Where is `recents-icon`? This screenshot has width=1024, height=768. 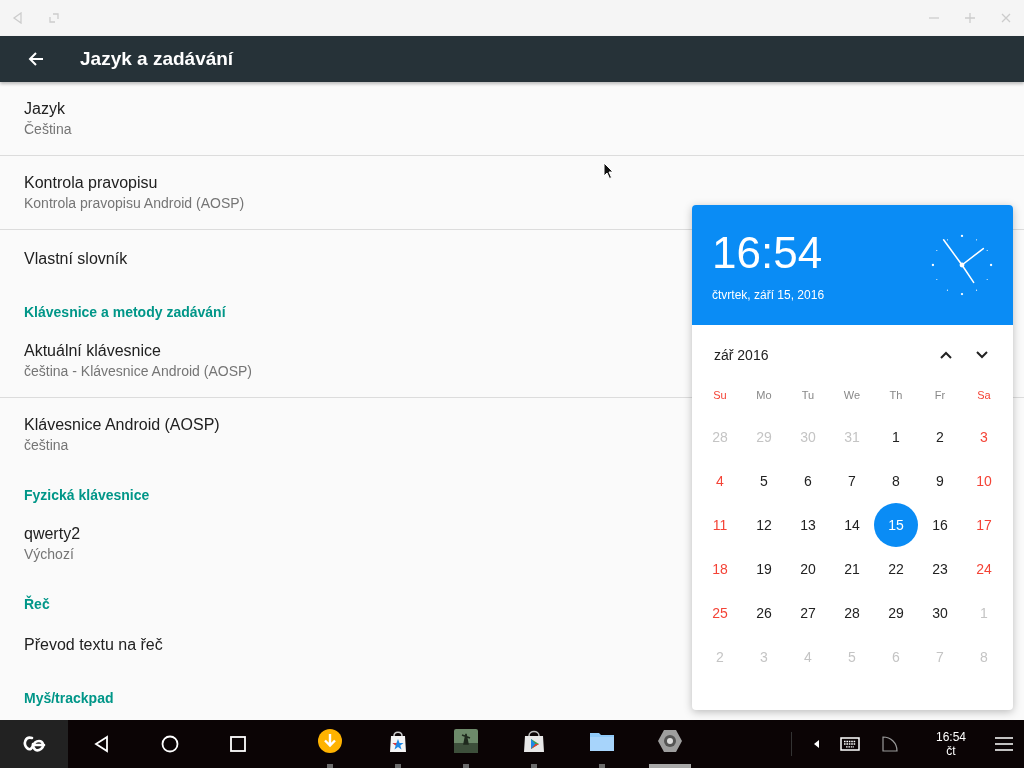
recents-icon is located at coordinates (238, 744).